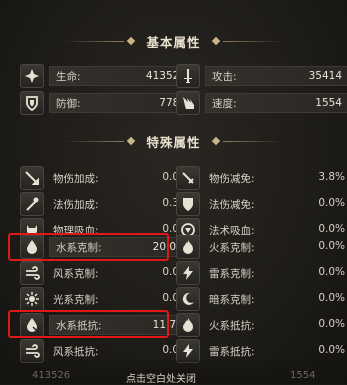 The width and height of the screenshot is (347, 385). Describe the element at coordinates (224, 103) in the screenshot. I see `stat-label: 速度:` at that location.